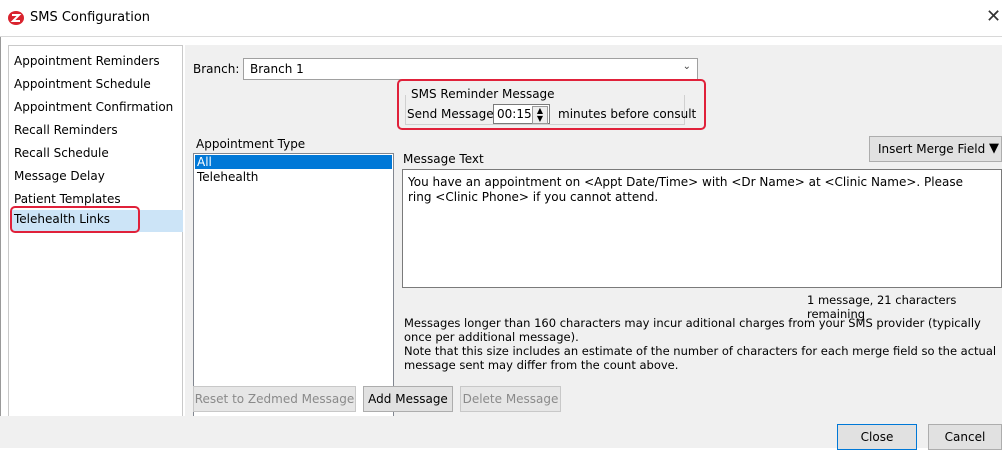 Image resolution: width=1002 pixels, height=450 pixels. What do you see at coordinates (98, 132) in the screenshot?
I see `sidebar-item-recall-reminders: Recall Reminders` at bounding box center [98, 132].